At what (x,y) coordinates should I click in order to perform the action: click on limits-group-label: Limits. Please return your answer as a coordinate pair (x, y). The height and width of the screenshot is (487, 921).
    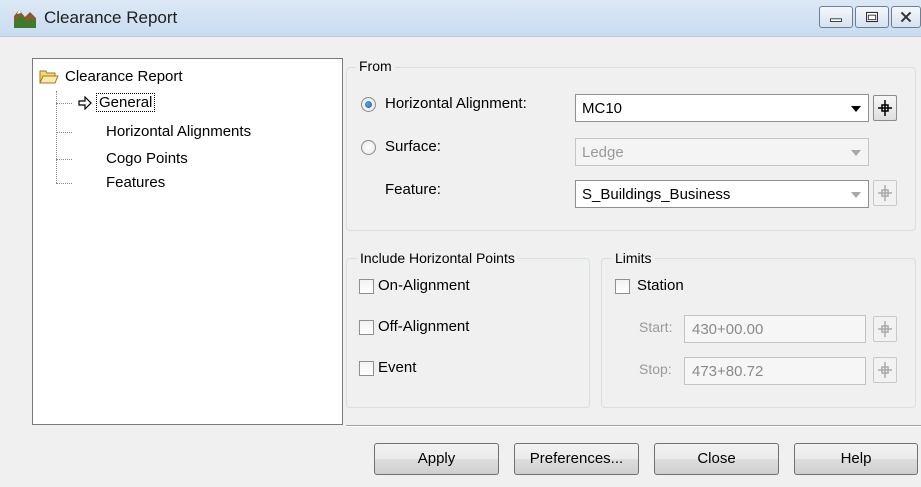
    Looking at the image, I should click on (633, 258).